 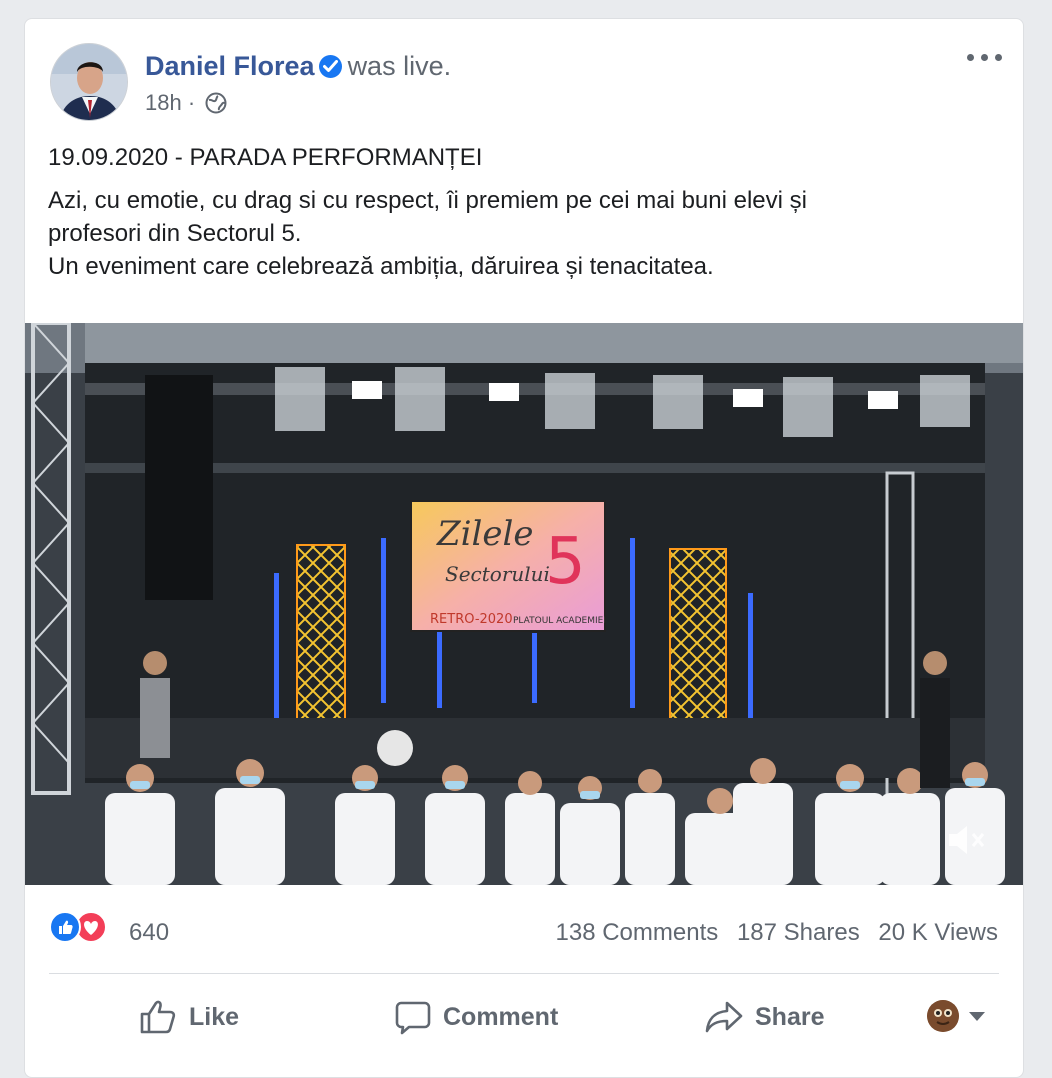 I want to click on more-options-button, so click(x=985, y=57).